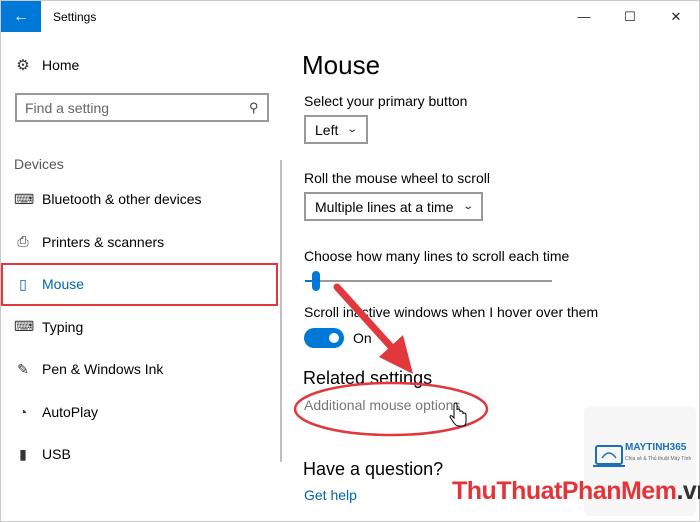 Image resolution: width=700 pixels, height=522 pixels. Describe the element at coordinates (373, 469) in the screenshot. I see `have-a-question-heading: Have a question?` at that location.